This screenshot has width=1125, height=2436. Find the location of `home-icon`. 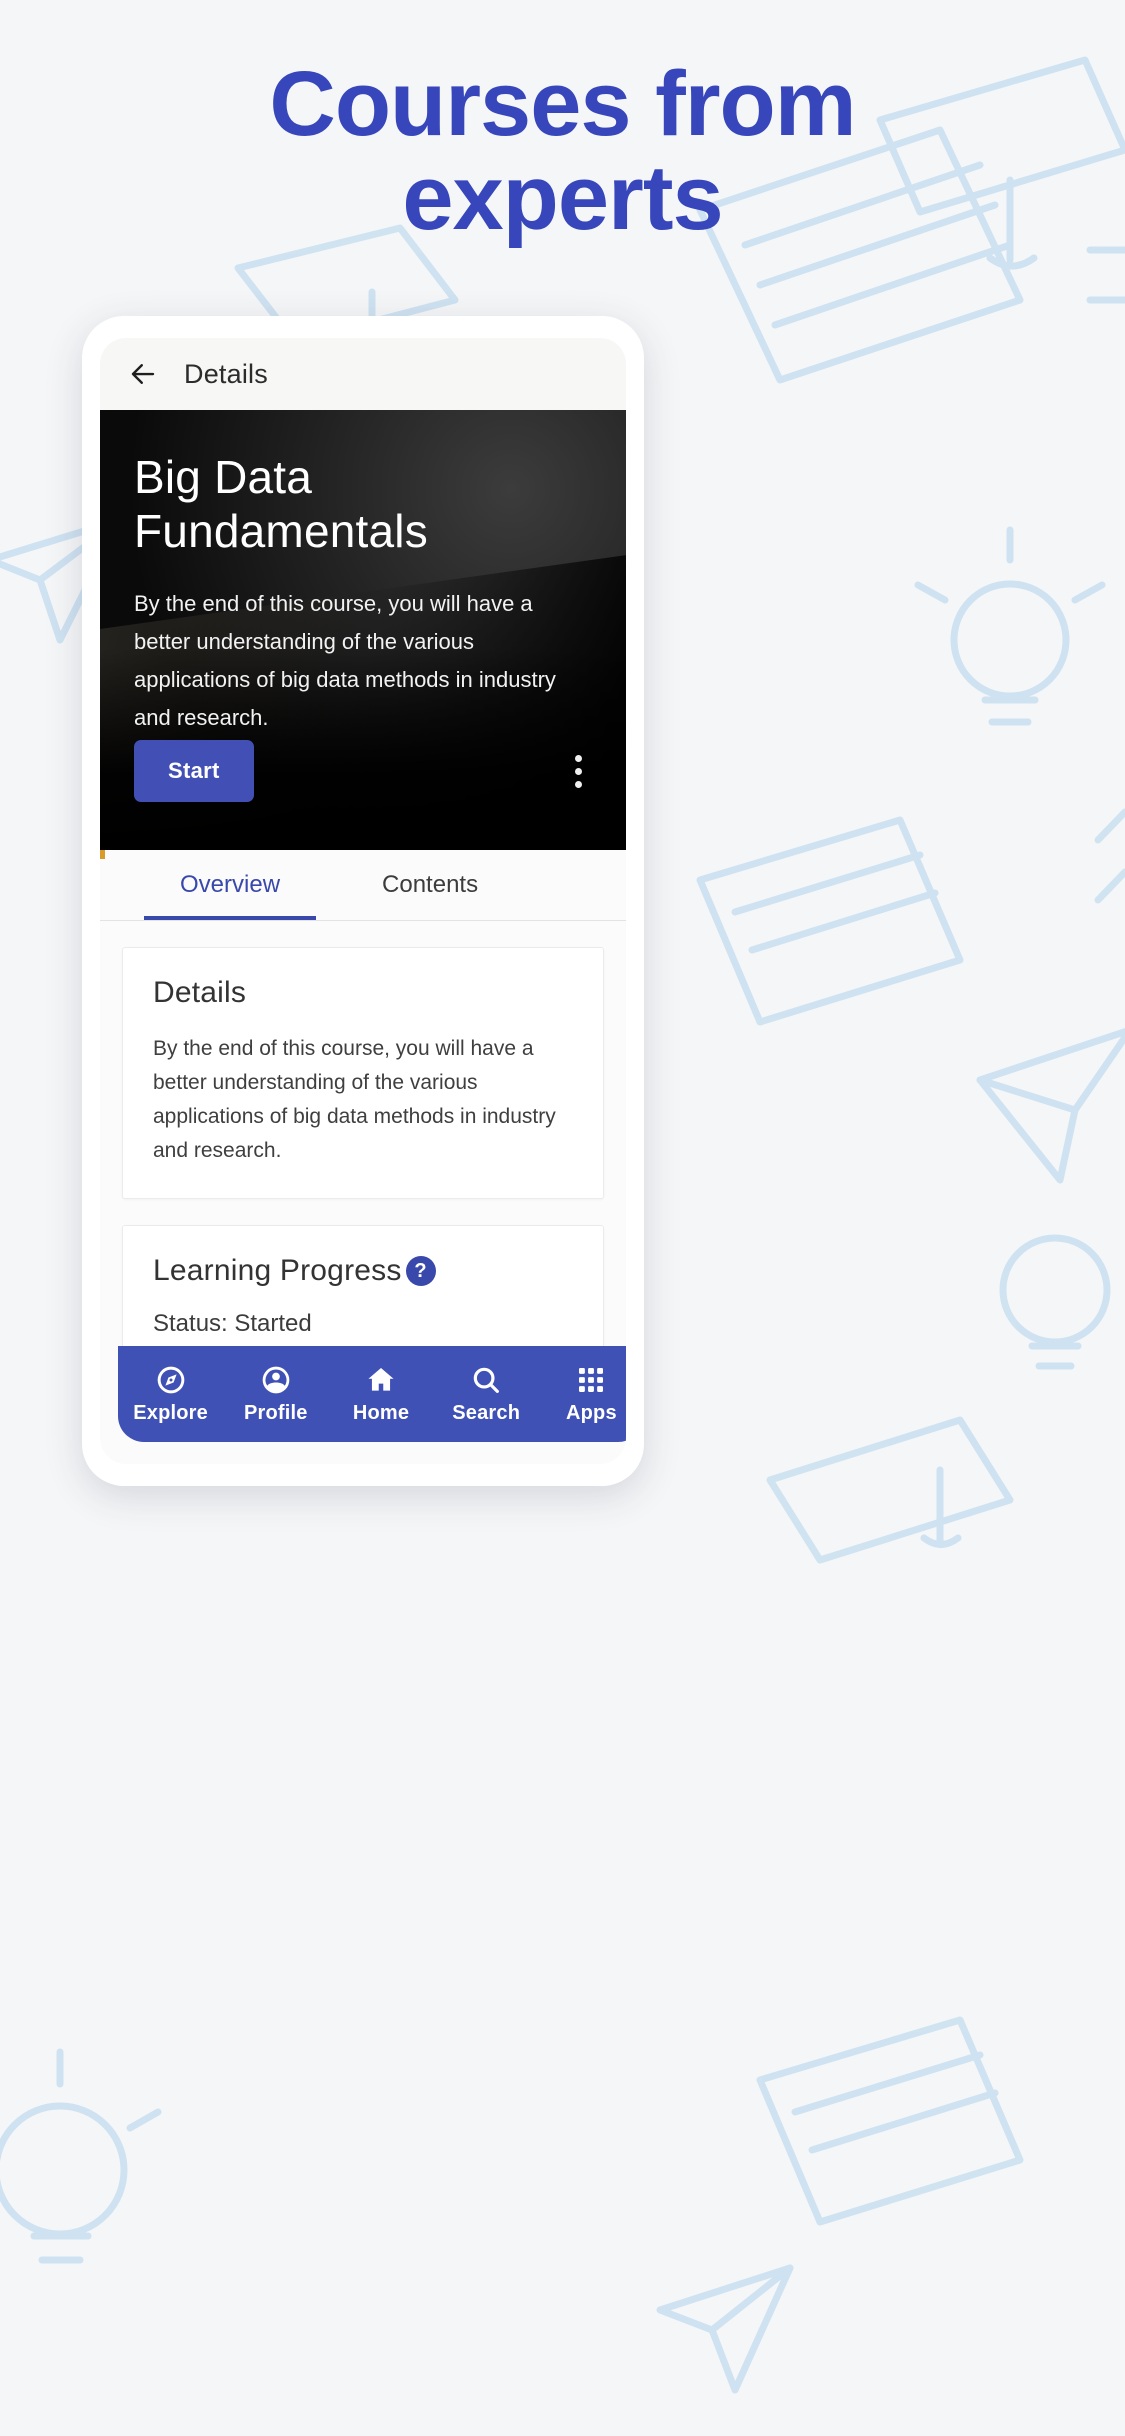

home-icon is located at coordinates (381, 1380).